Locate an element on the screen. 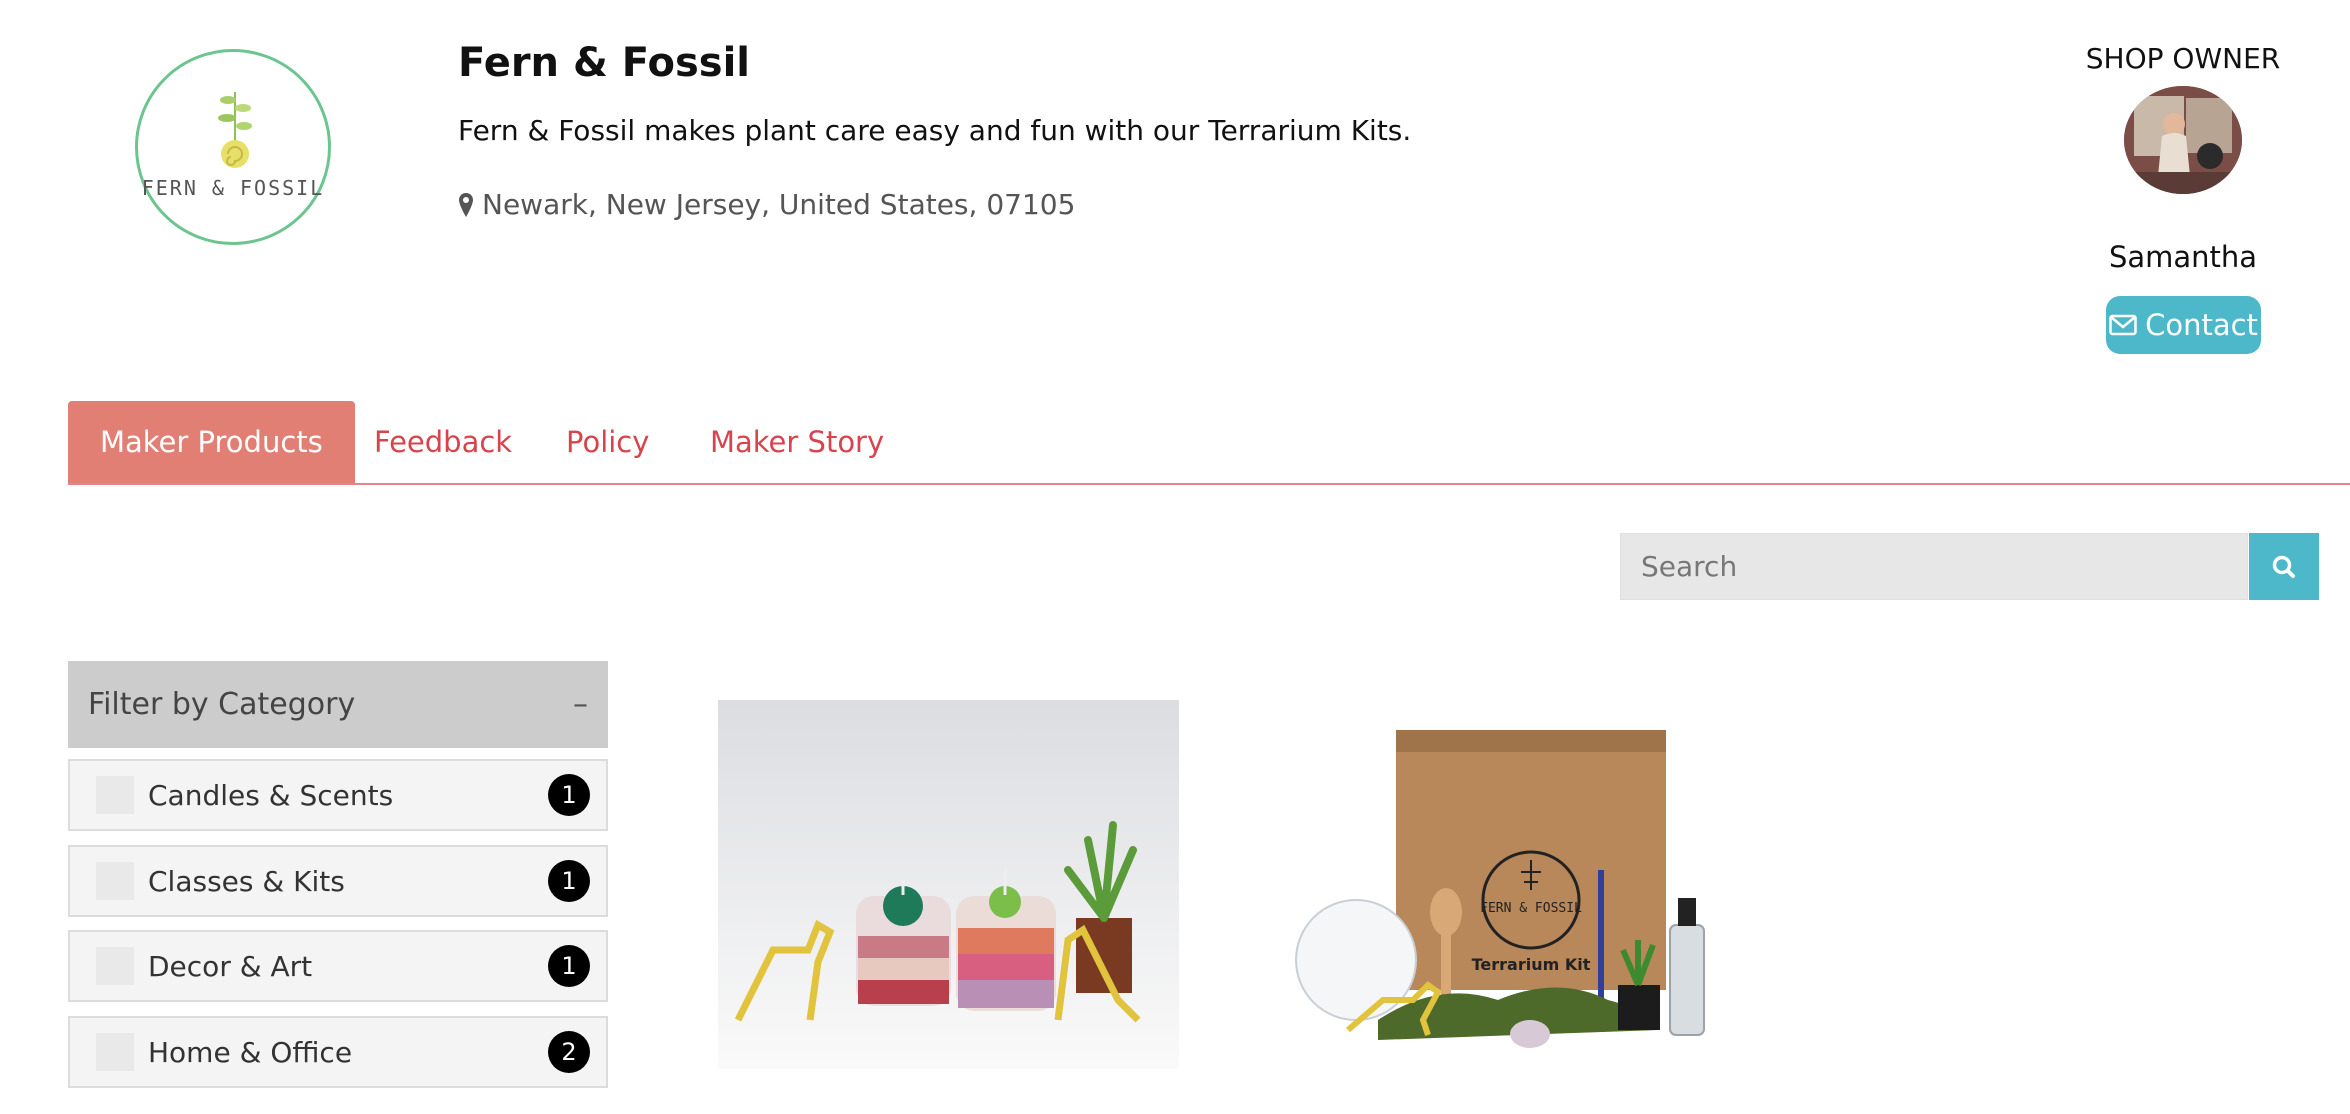  contact-button: Contact is located at coordinates (2183, 325).